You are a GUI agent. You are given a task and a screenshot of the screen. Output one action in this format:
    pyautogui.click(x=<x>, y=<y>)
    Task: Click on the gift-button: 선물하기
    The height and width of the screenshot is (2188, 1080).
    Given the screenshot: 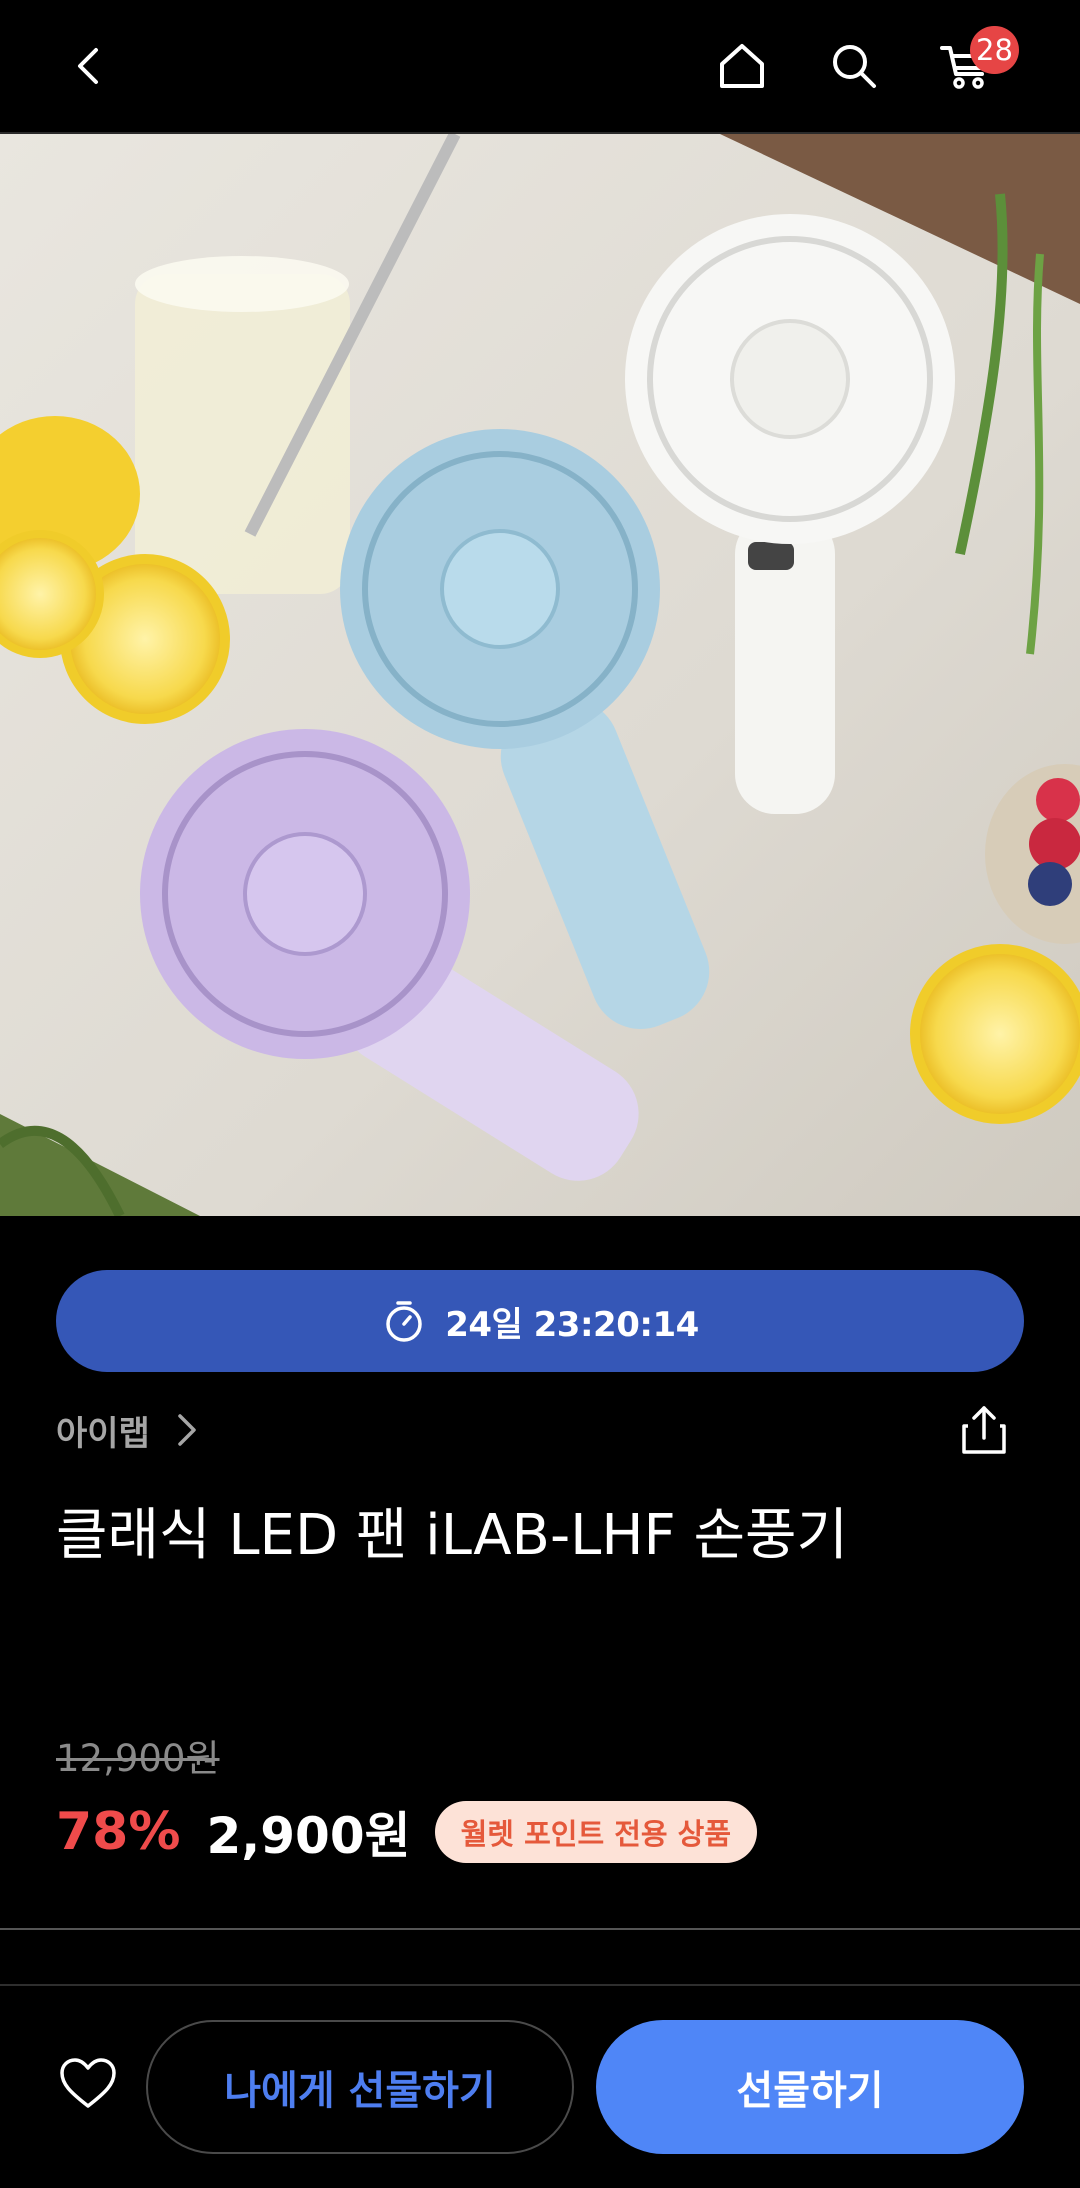 What is the action you would take?
    pyautogui.click(x=810, y=2087)
    